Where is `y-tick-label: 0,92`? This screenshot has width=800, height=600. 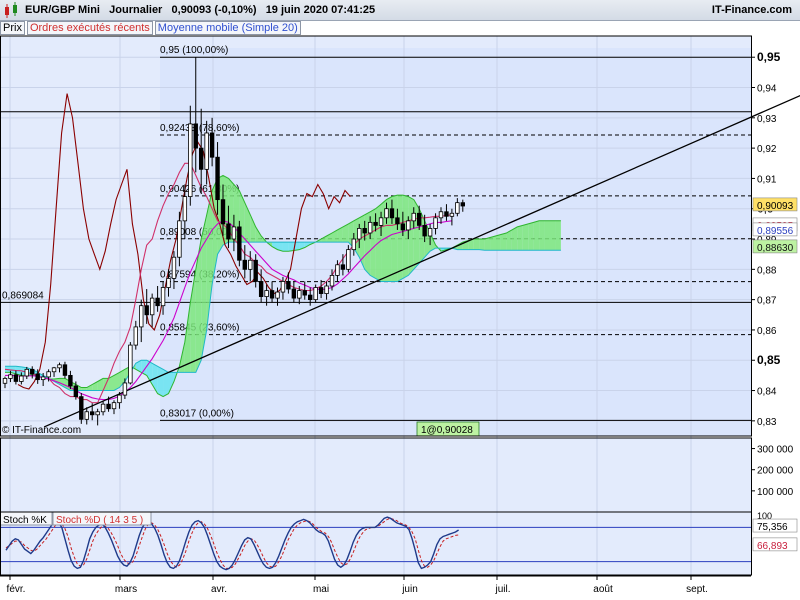 y-tick-label: 0,92 is located at coordinates (767, 149).